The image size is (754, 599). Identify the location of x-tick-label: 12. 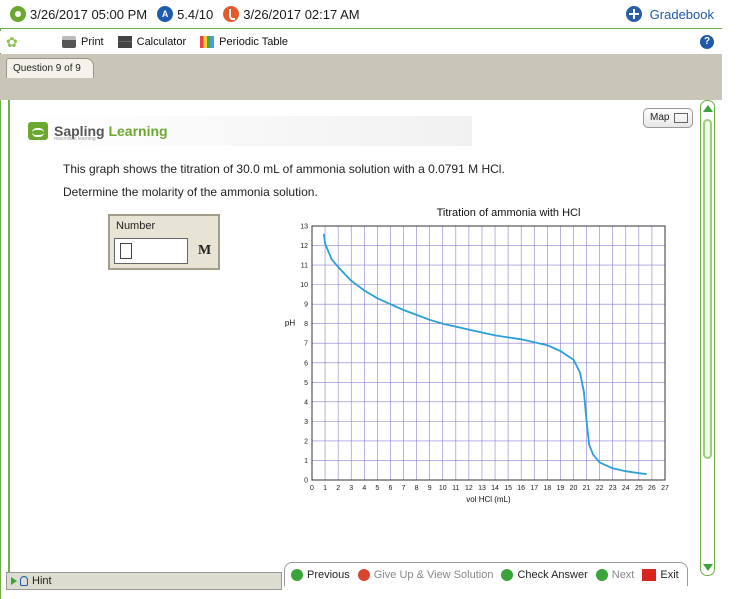
(469, 488).